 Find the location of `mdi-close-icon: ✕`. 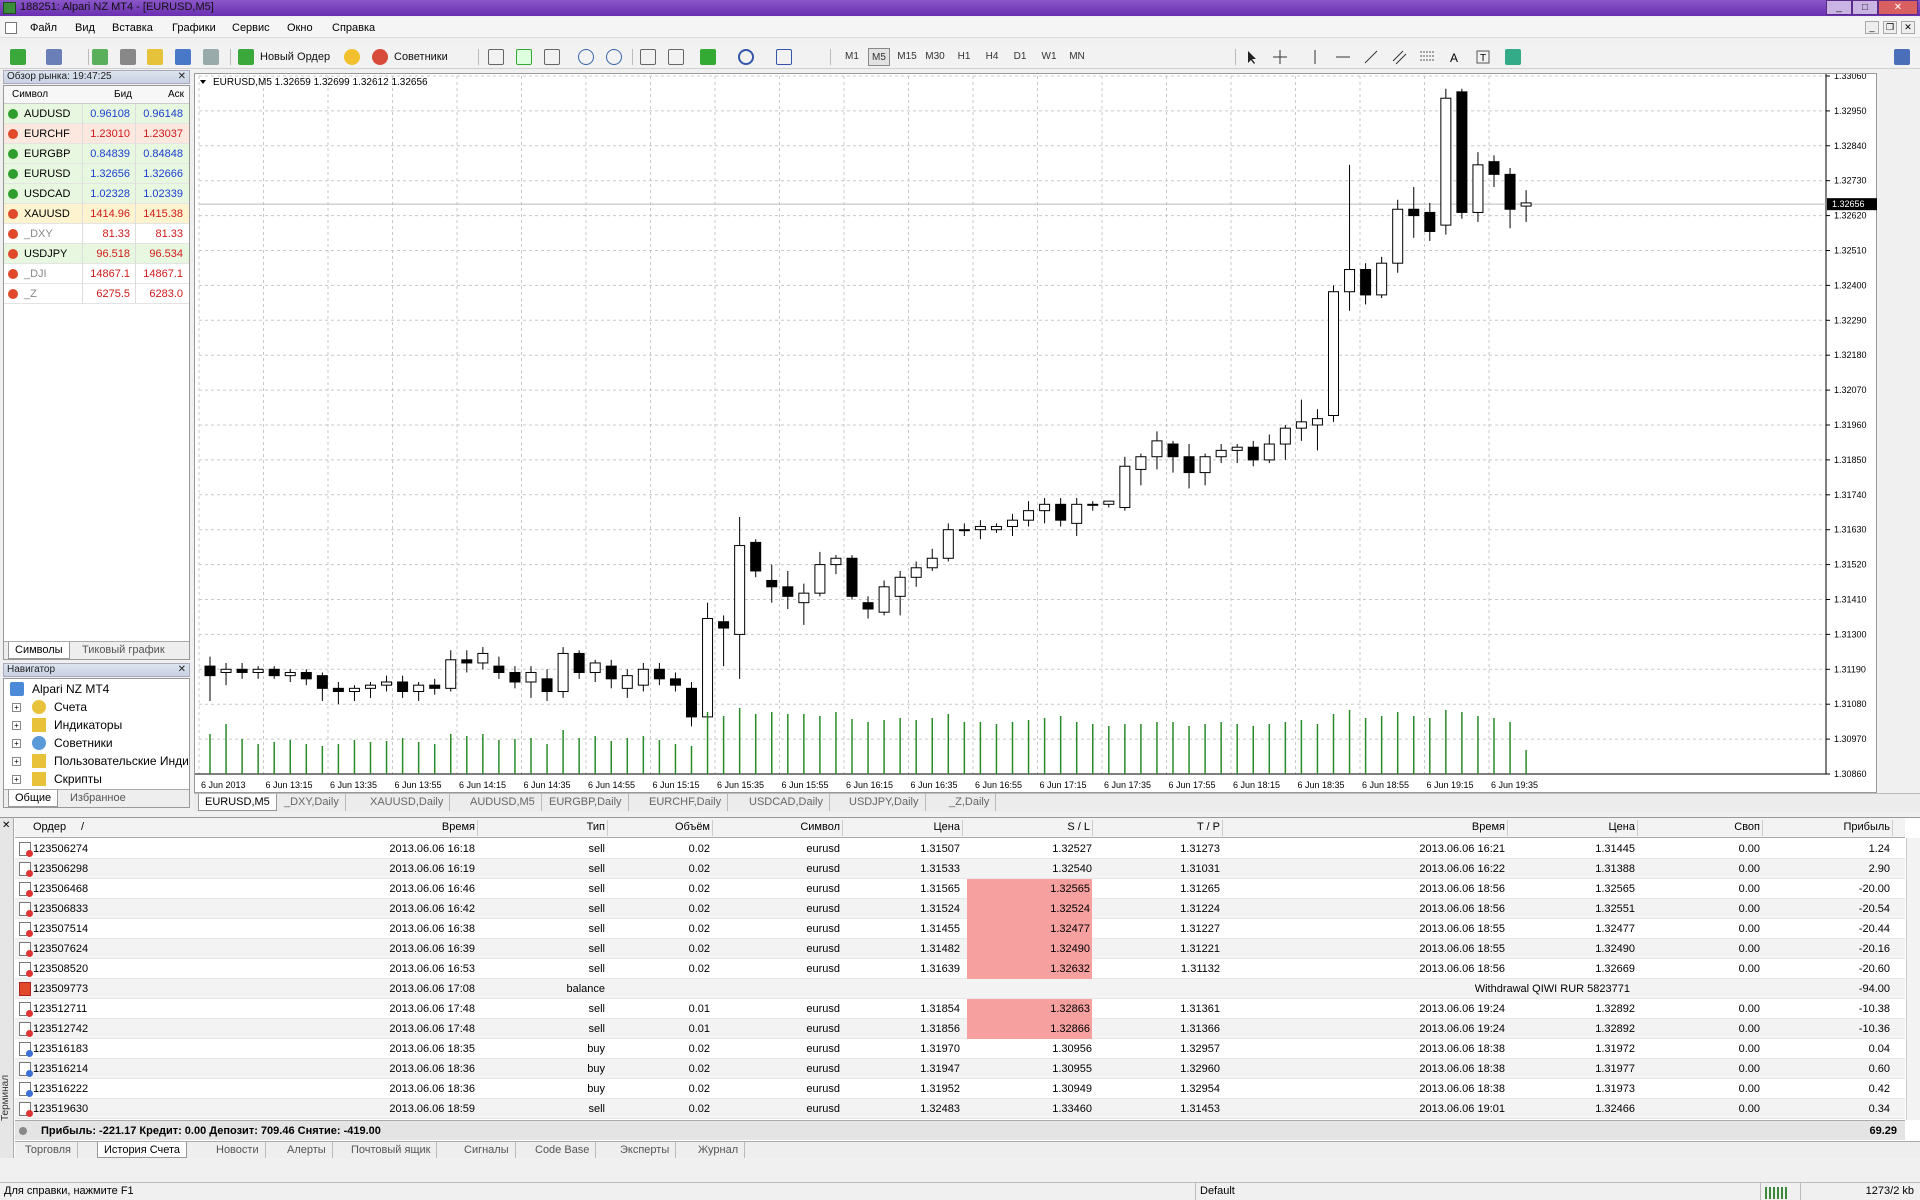

mdi-close-icon: ✕ is located at coordinates (1908, 27).